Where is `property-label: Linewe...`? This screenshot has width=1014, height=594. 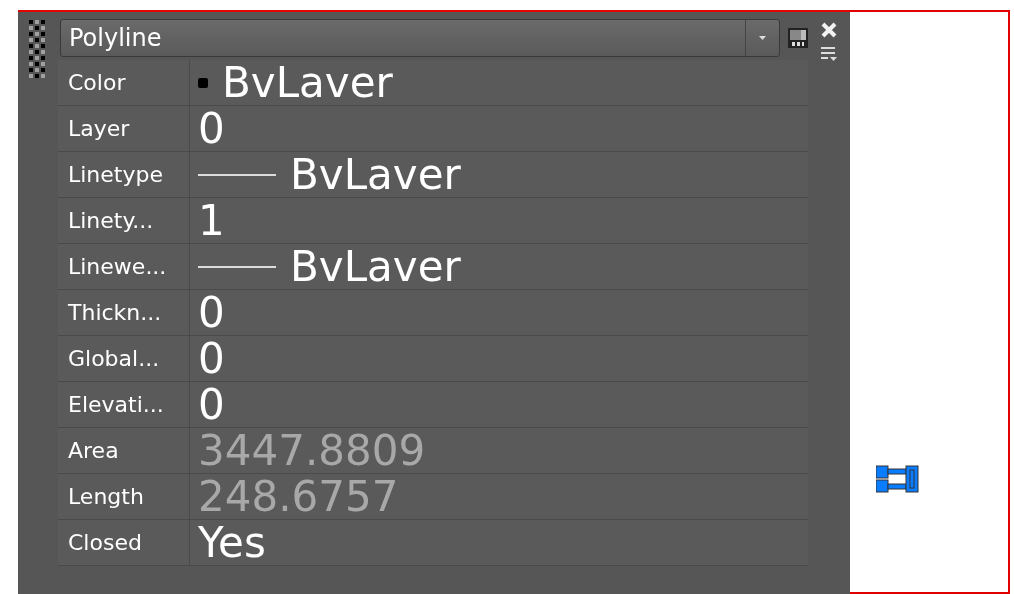 property-label: Linewe... is located at coordinates (124, 266).